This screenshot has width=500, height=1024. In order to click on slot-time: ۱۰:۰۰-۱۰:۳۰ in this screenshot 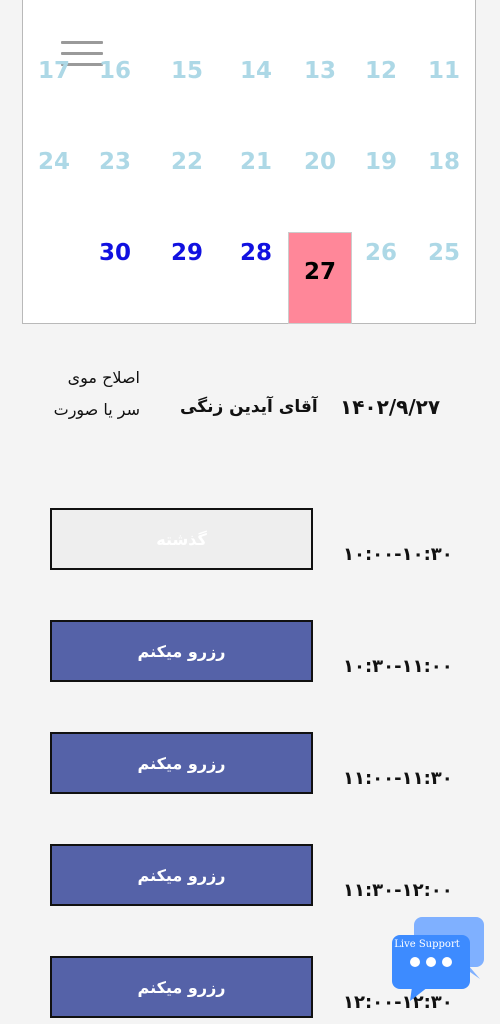, I will do `click(398, 554)`.